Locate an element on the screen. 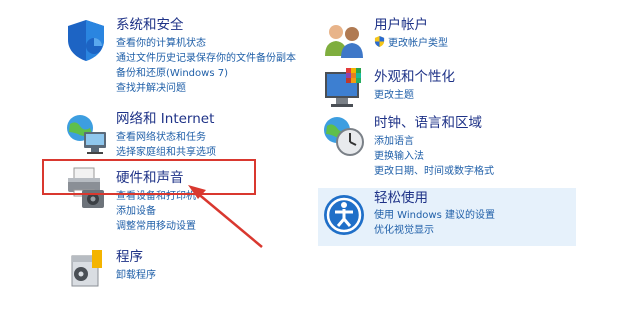 Image resolution: width=620 pixels, height=309 pixels. link-uninstall-program: 卸载程序 is located at coordinates (136, 275).